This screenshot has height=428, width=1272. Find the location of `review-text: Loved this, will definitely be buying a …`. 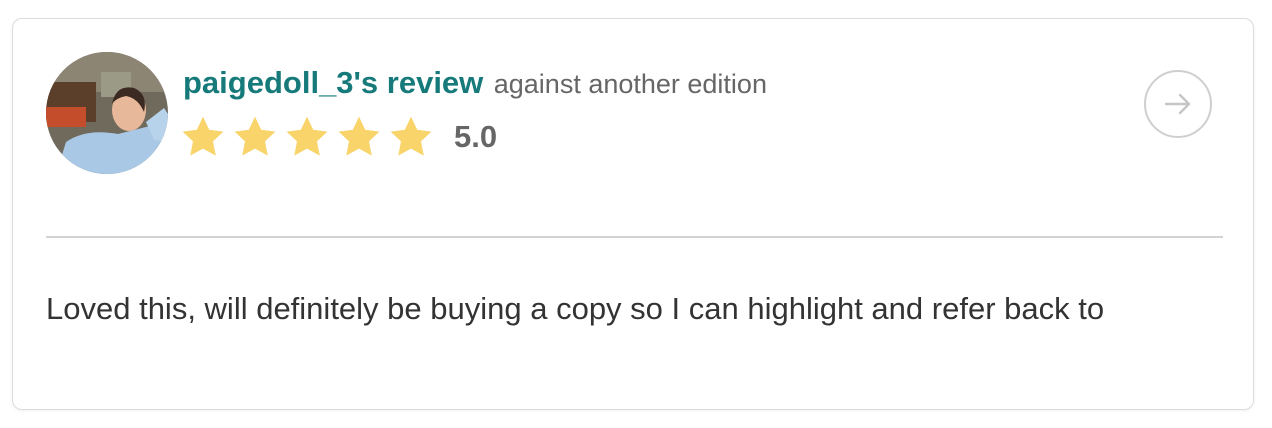

review-text: Loved this, will definitely be buying a … is located at coordinates (575, 308).